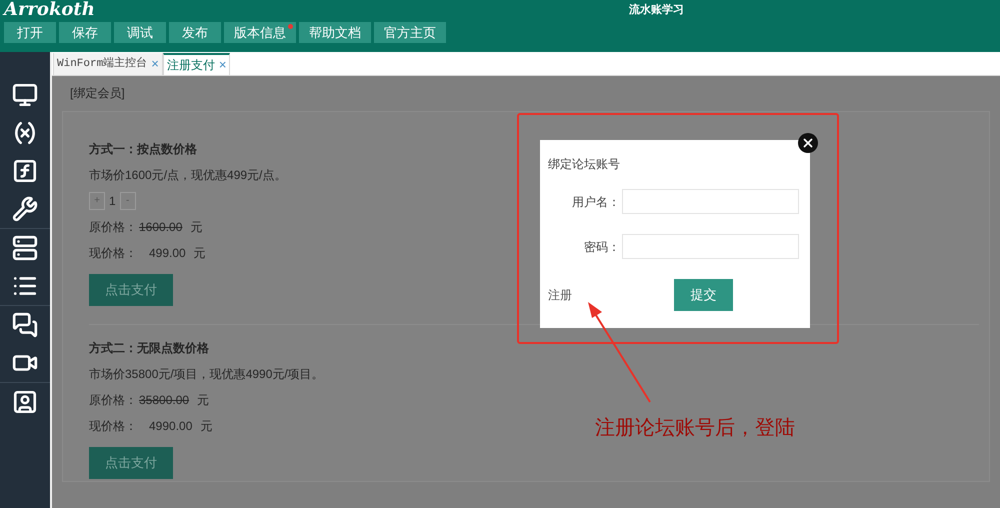 Image resolution: width=1000 pixels, height=508 pixels. Describe the element at coordinates (808, 143) in the screenshot. I see `close-icon` at that location.